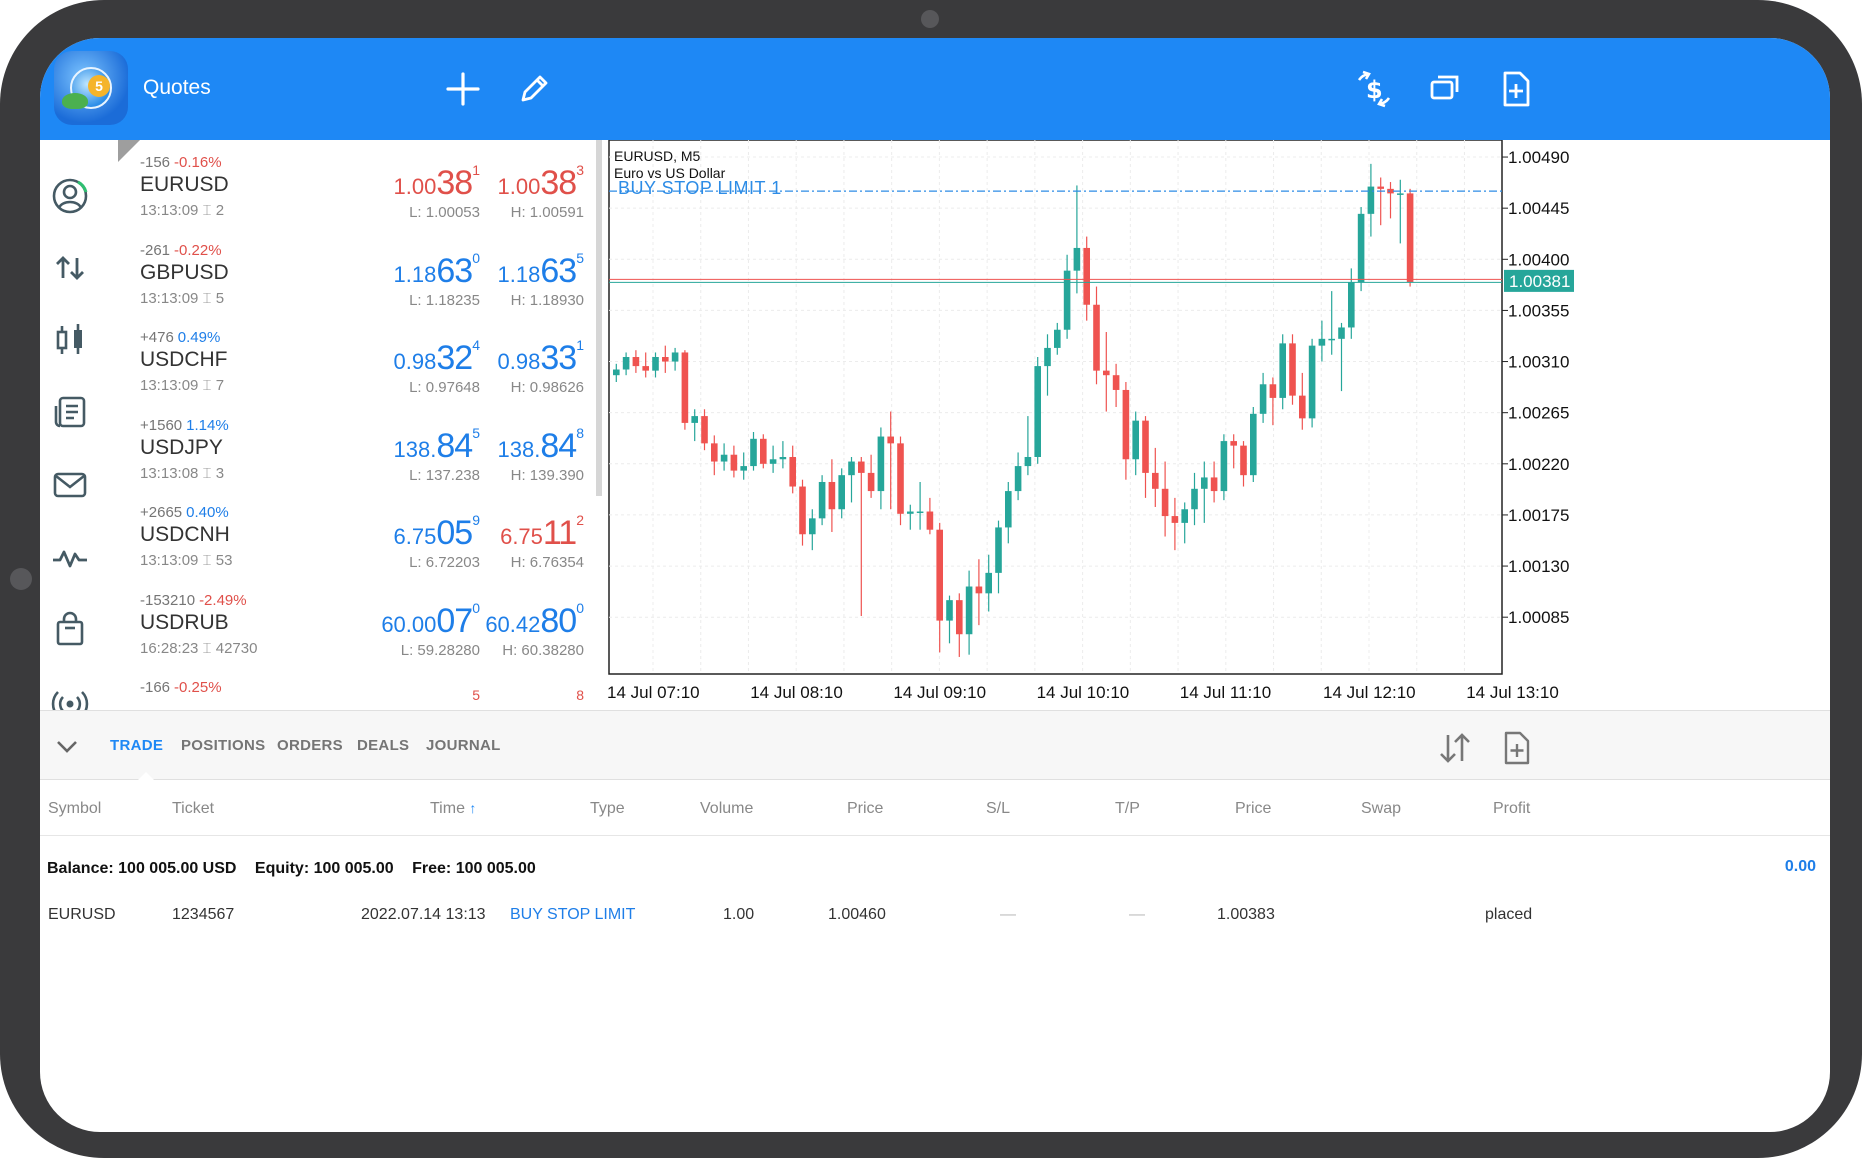  I want to click on quote-symbol: EURUSD, so click(184, 184).